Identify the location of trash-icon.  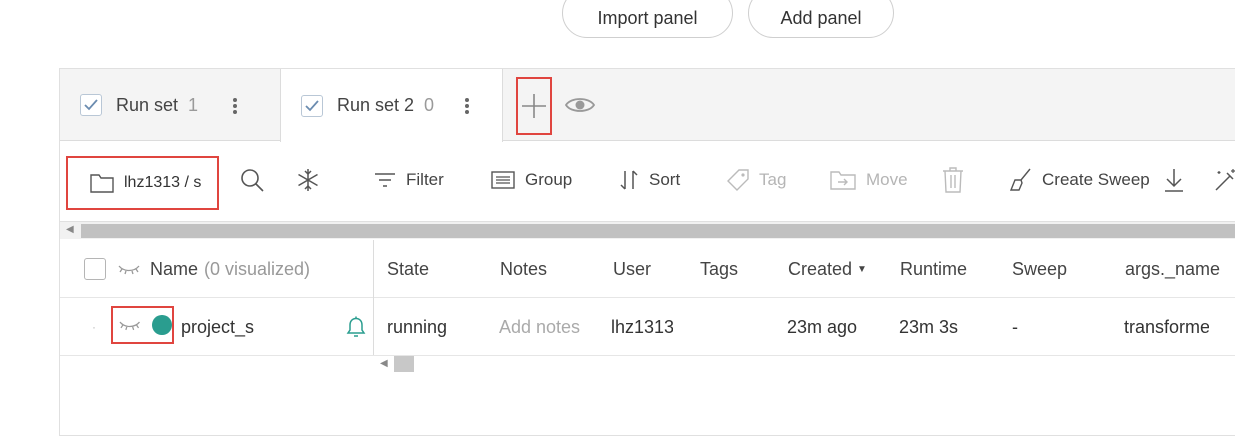
(953, 180).